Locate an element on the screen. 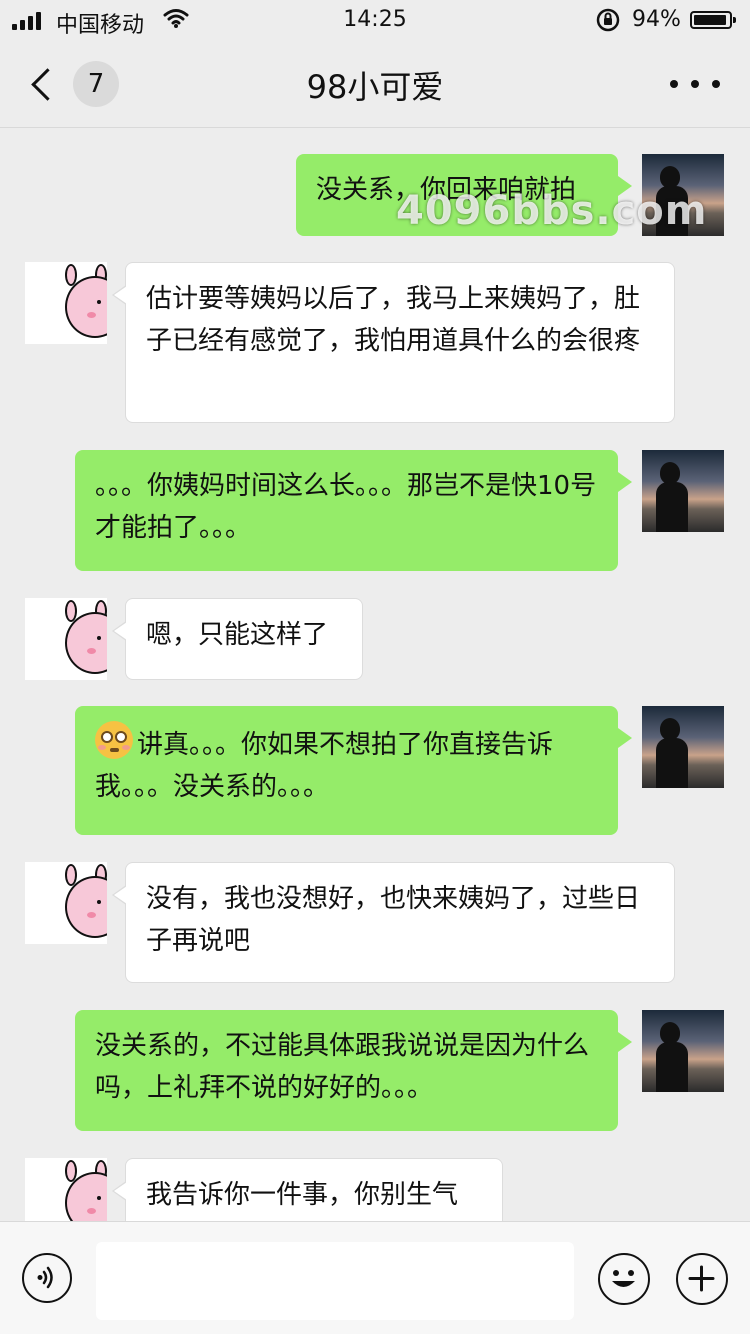 This screenshot has width=750, height=1334. watermark: 4096bbs.com is located at coordinates (552, 211).